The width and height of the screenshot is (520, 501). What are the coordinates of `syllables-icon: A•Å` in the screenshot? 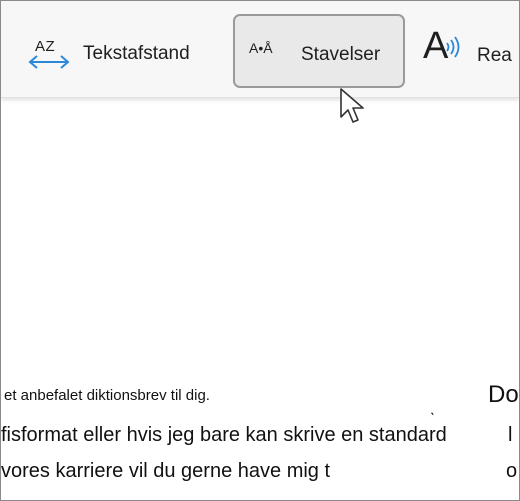 It's located at (261, 48).